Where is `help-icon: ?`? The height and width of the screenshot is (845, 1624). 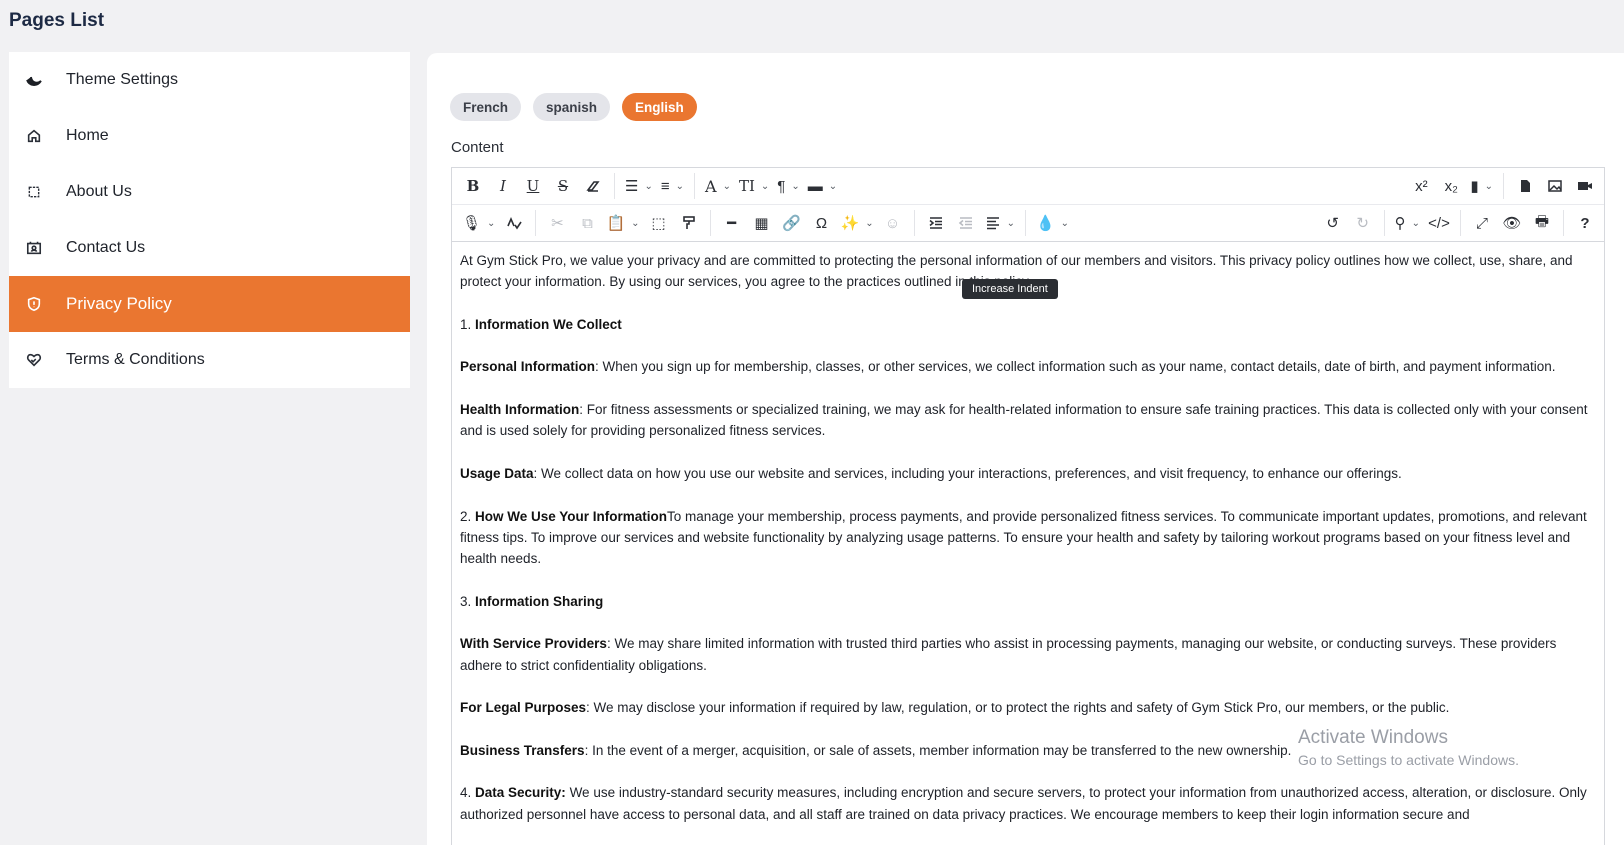 help-icon: ? is located at coordinates (1585, 223).